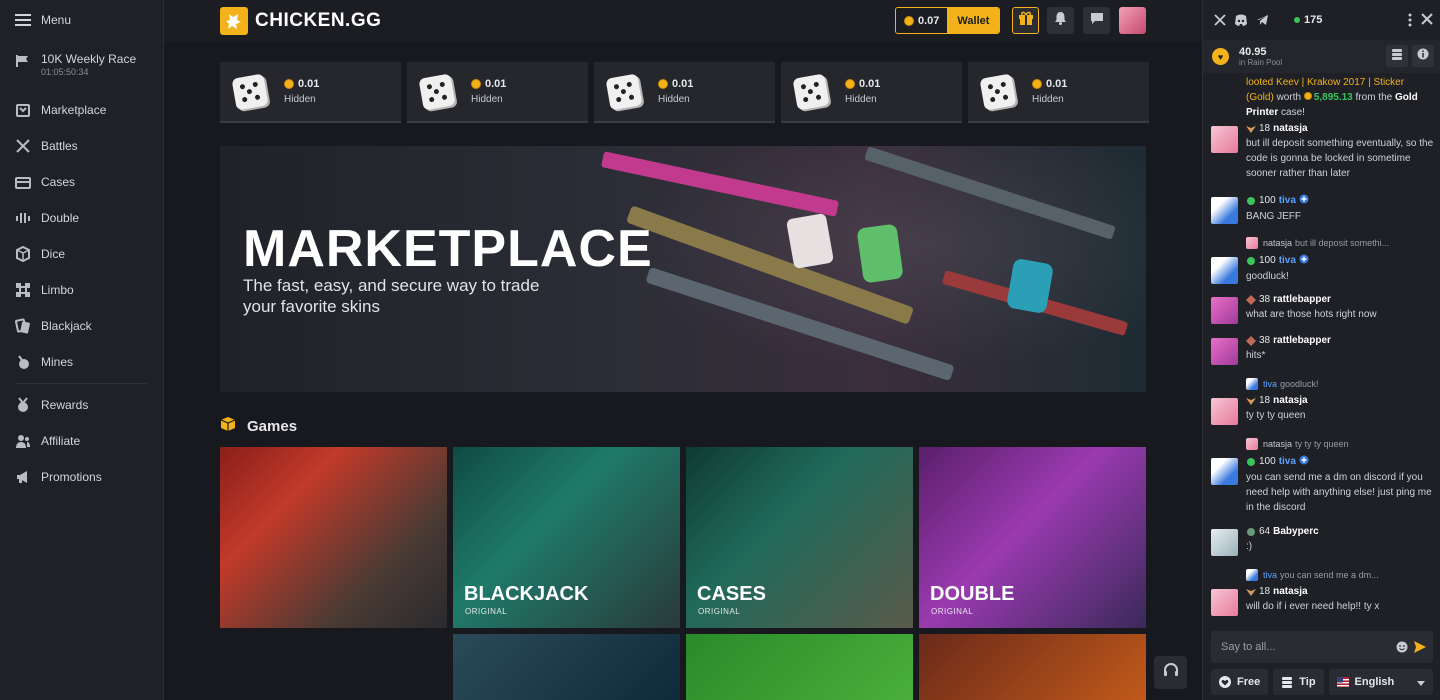 This screenshot has height=700, width=1440. I want to click on sidebar-item-cases: Cases, so click(81, 182).